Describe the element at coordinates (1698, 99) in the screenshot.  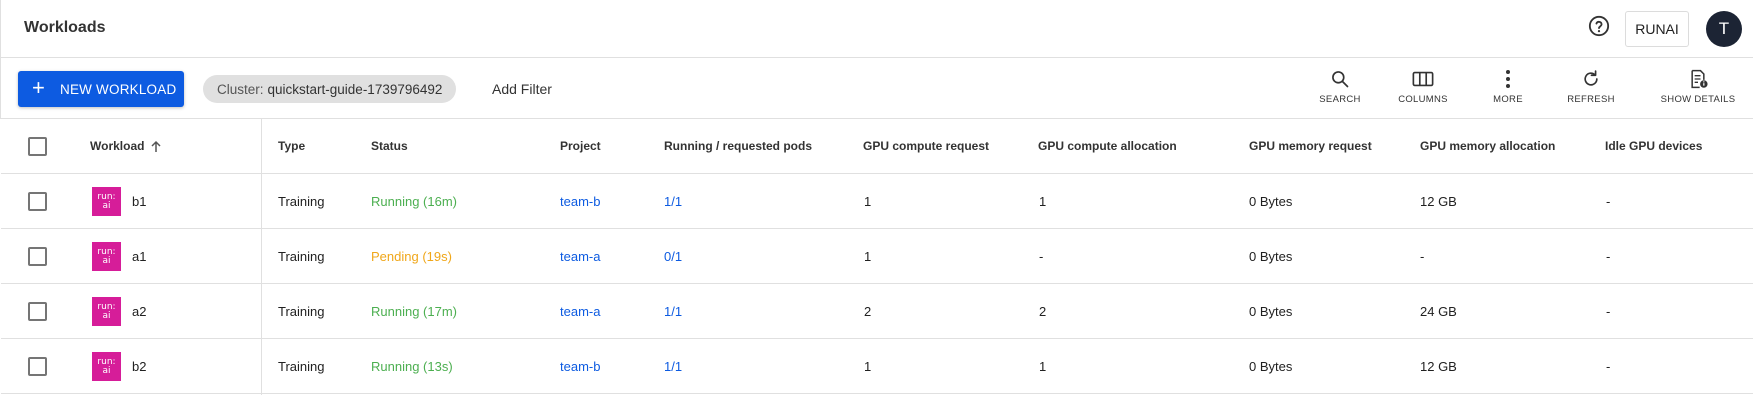
I see `show-details-label: SHOW DETAILS` at that location.